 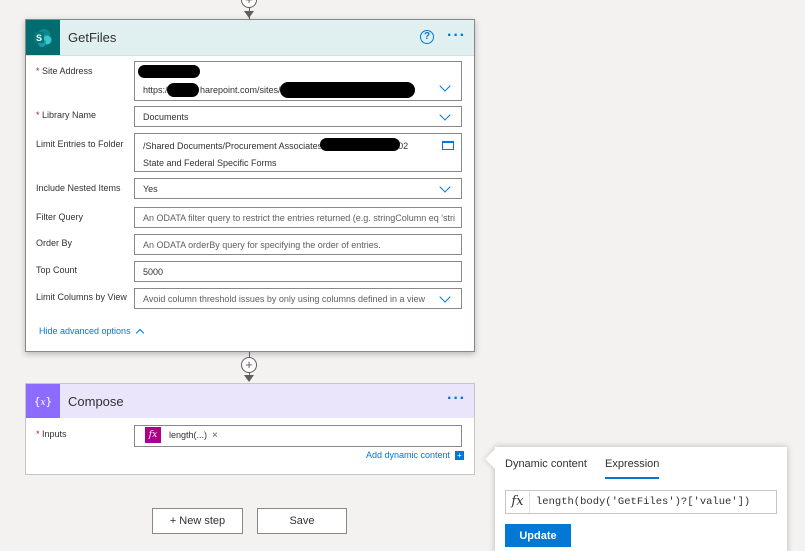 What do you see at coordinates (57, 270) in the screenshot?
I see `top-count-label: Top Count` at bounding box center [57, 270].